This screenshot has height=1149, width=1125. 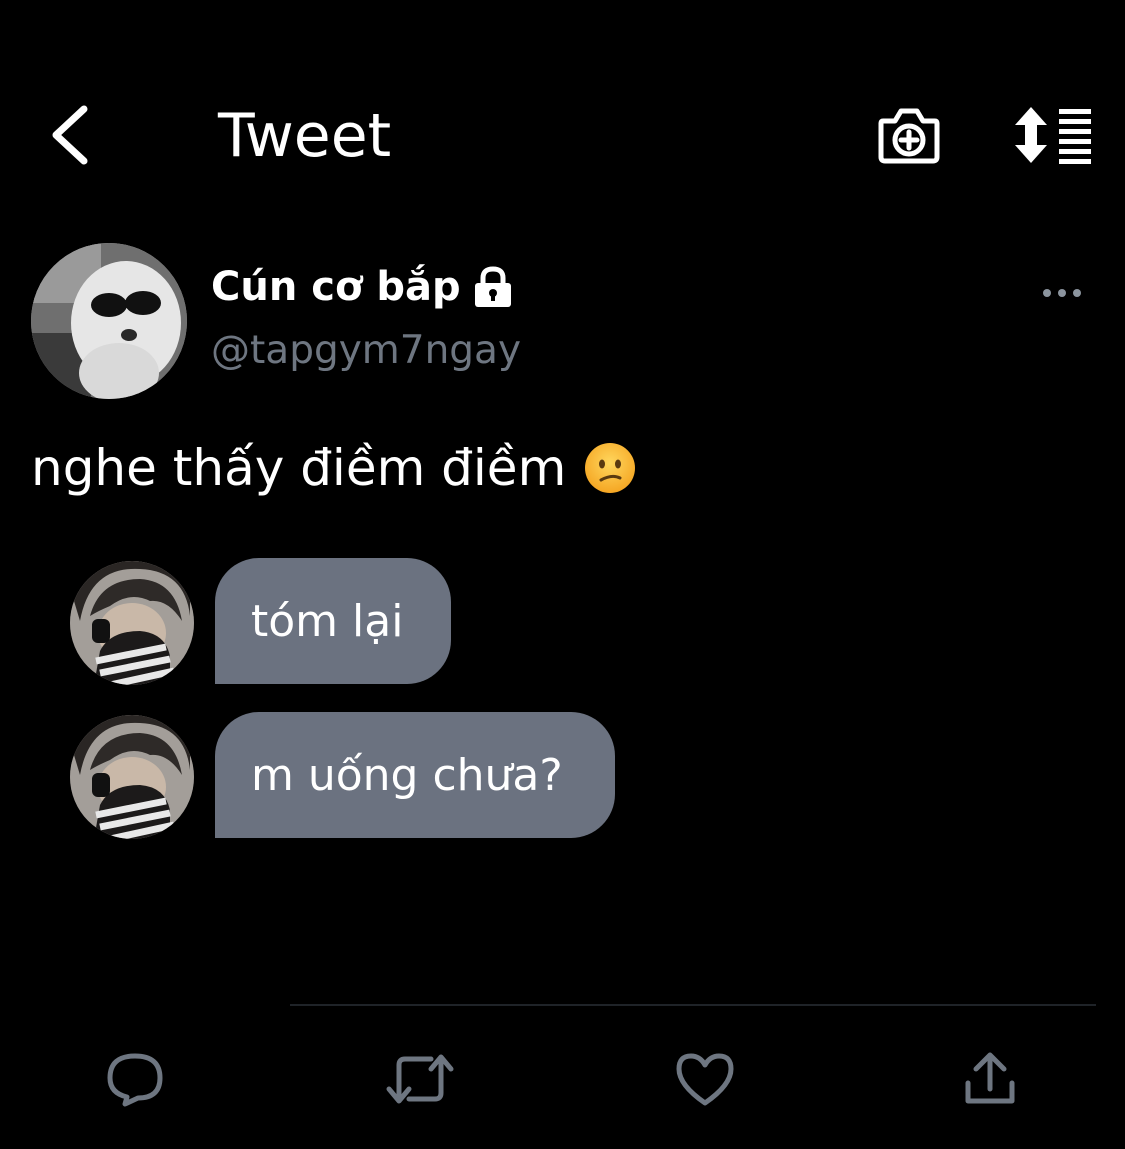 What do you see at coordinates (327, 621) in the screenshot?
I see `chat-message-text: tóm lại` at bounding box center [327, 621].